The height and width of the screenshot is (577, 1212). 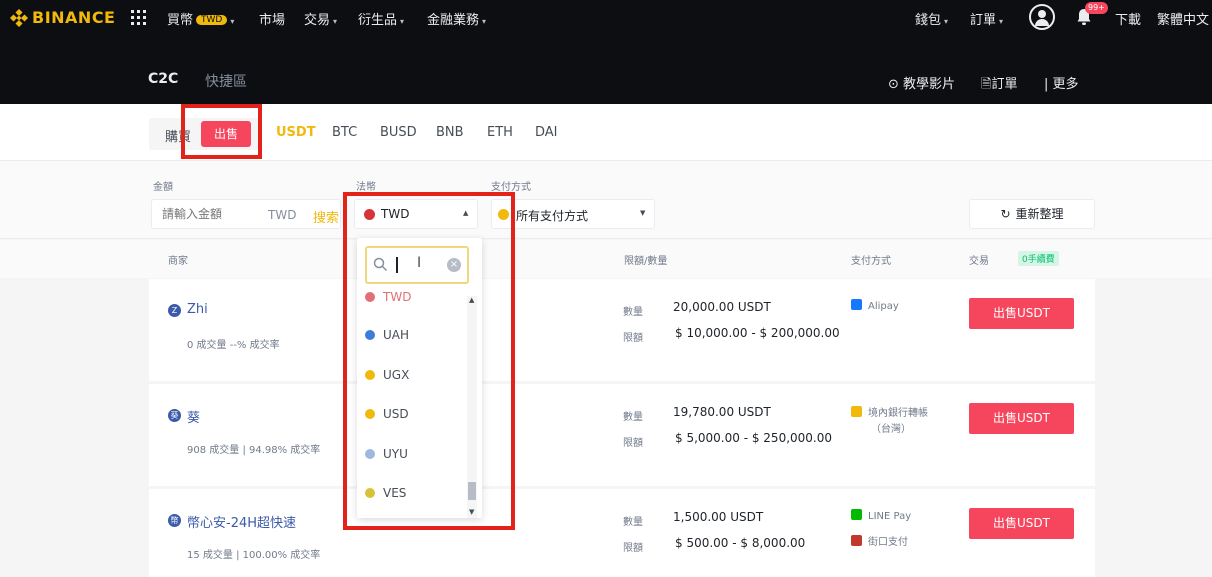 I want to click on orders-label: 訂單, so click(x=1004, y=84).